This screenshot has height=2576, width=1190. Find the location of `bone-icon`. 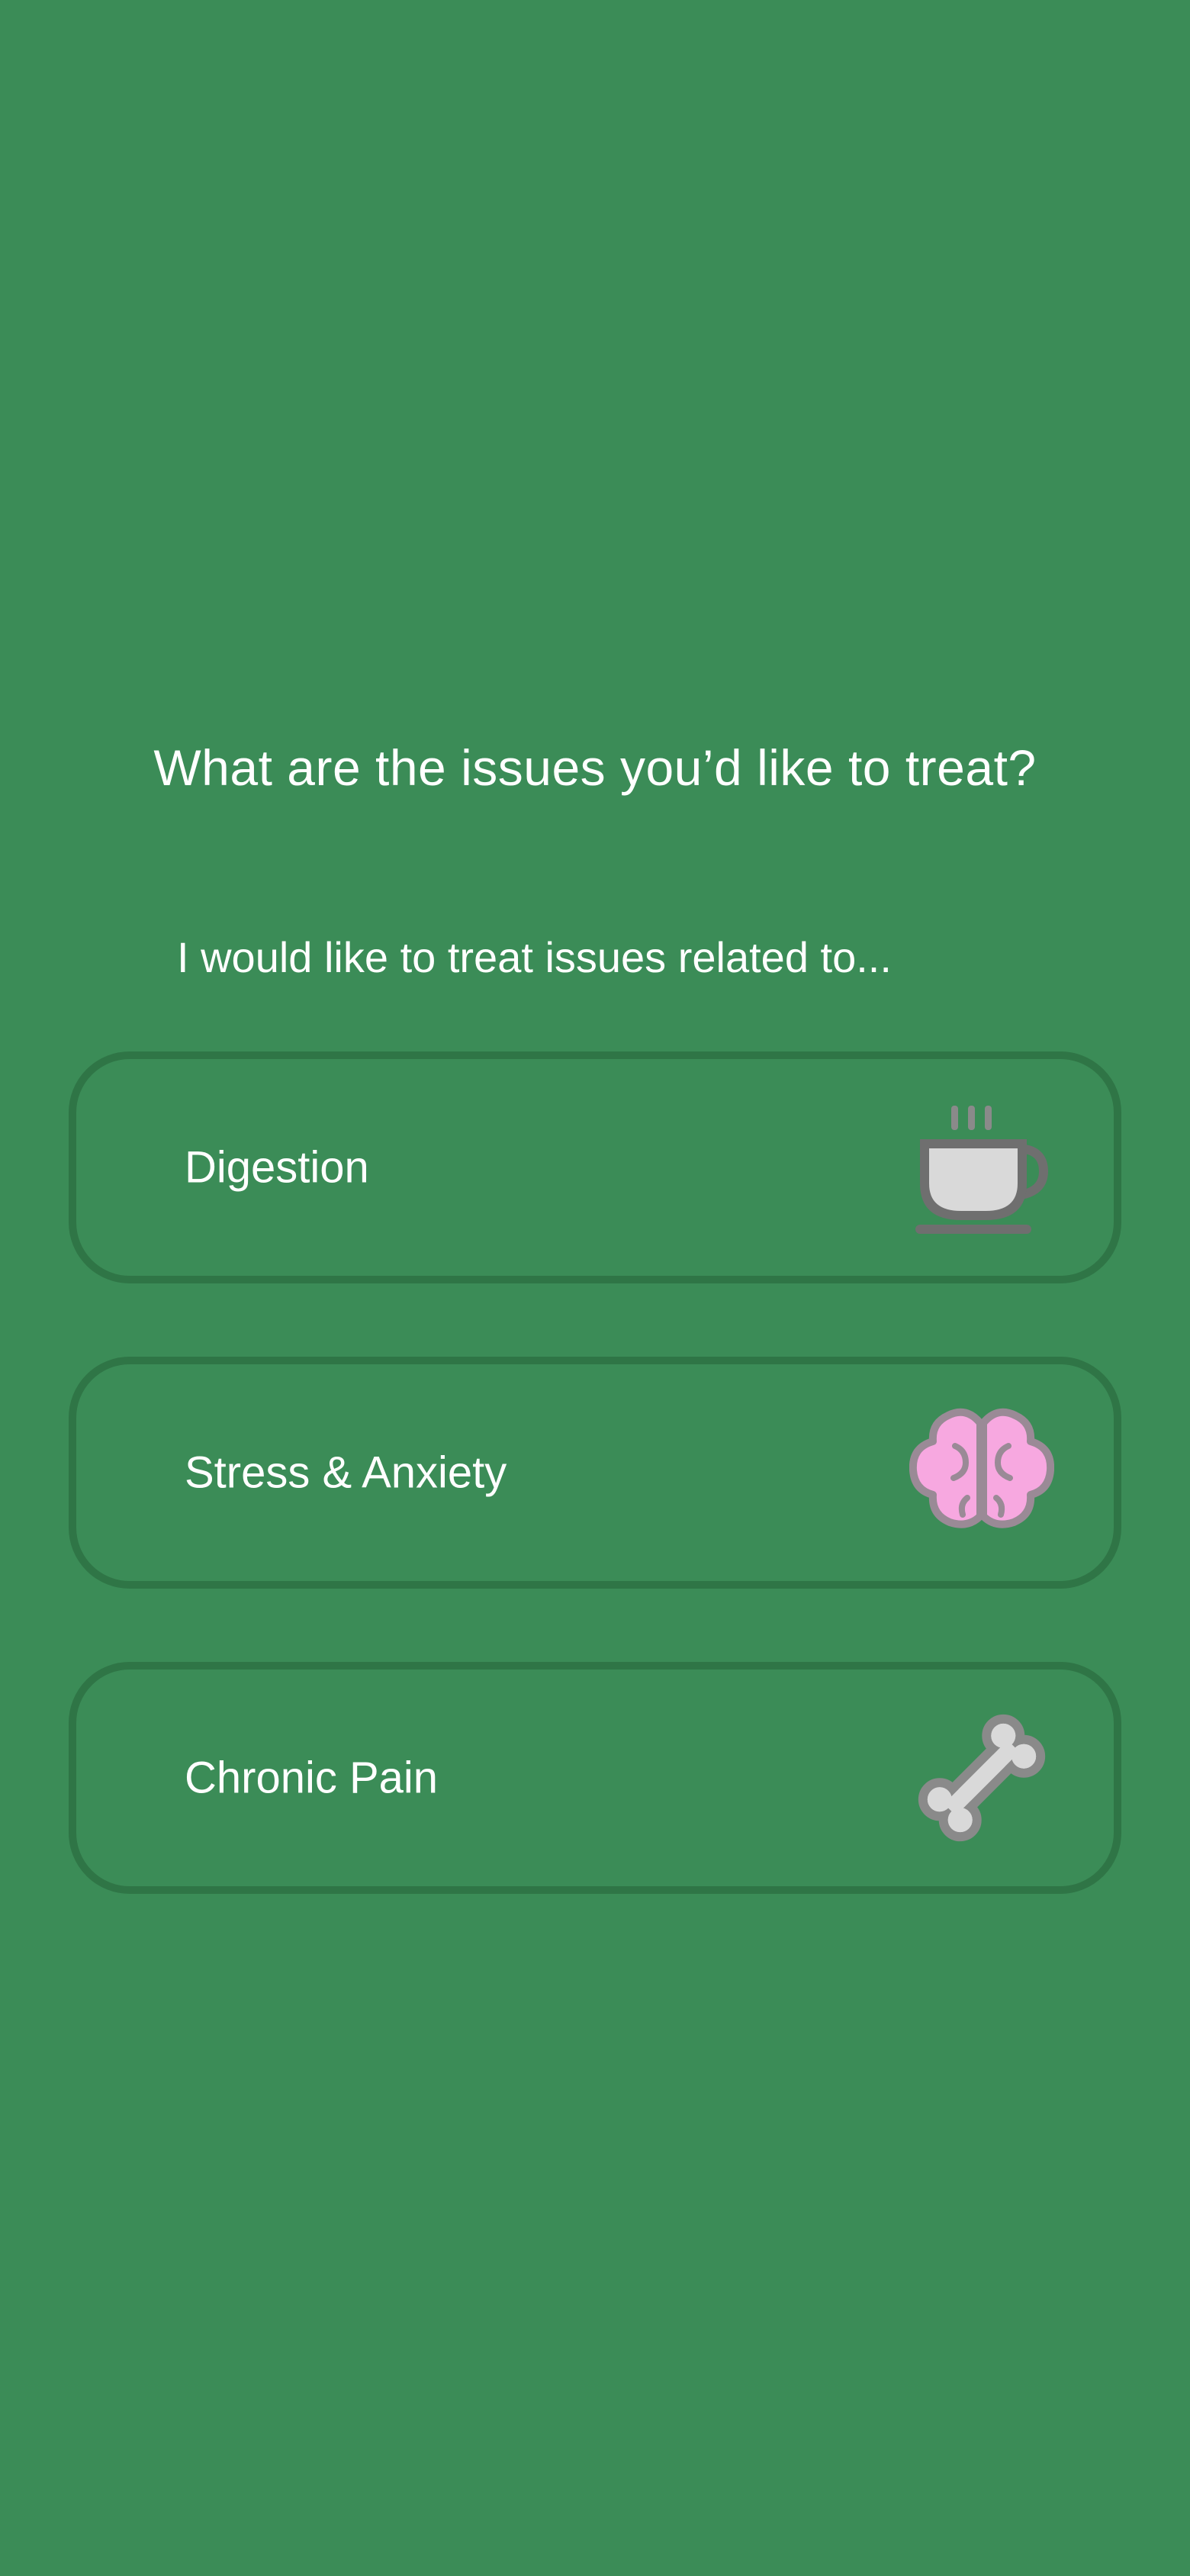

bone-icon is located at coordinates (981, 1777).